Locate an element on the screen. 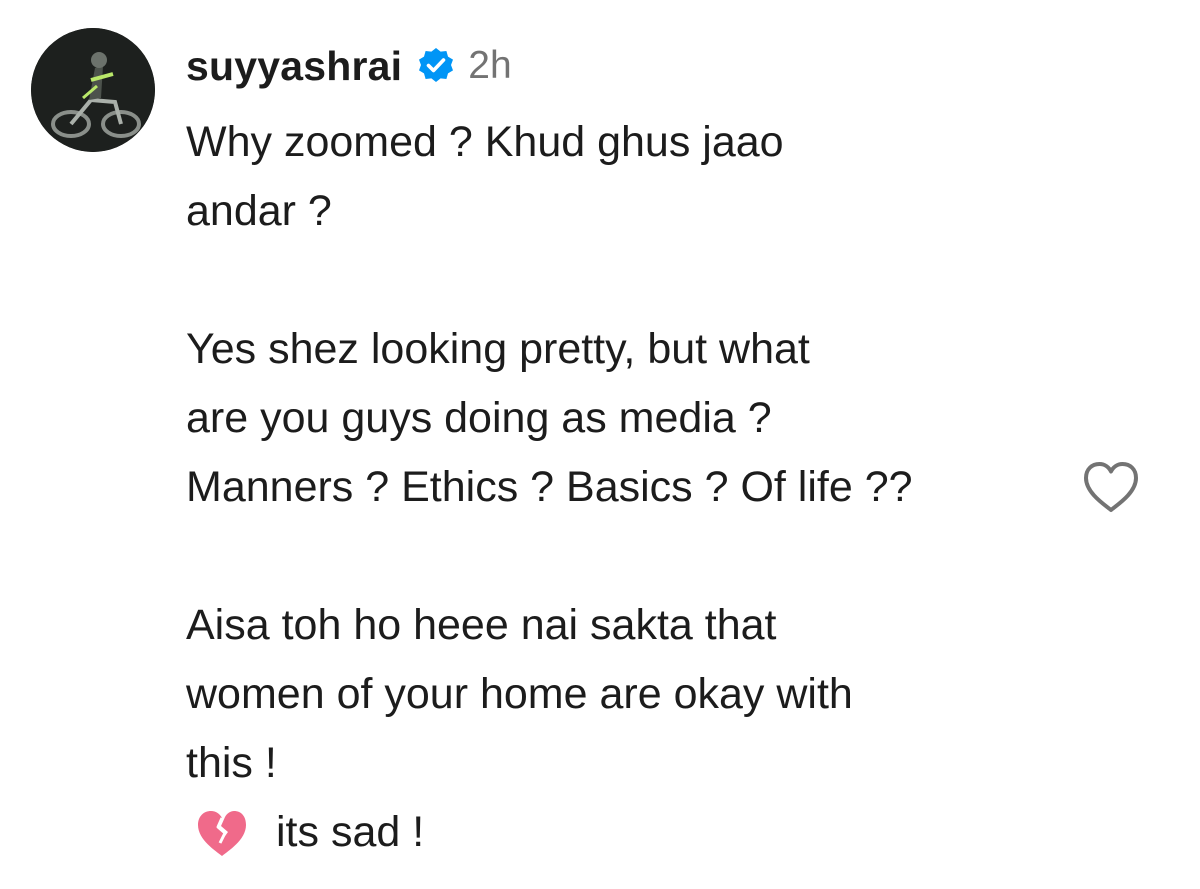  like-button is located at coordinates (1111, 487).